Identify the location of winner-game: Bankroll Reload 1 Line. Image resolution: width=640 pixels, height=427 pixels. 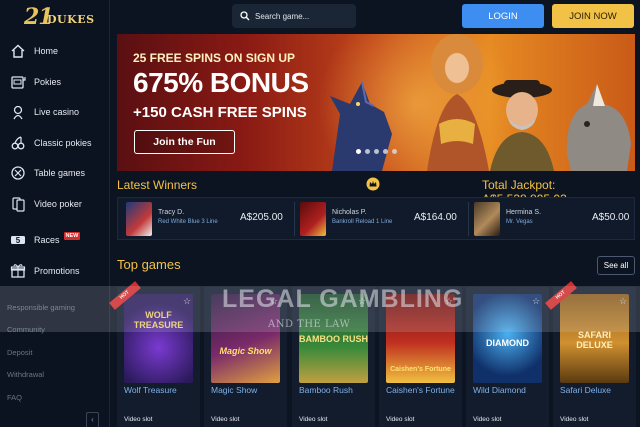
(362, 222).